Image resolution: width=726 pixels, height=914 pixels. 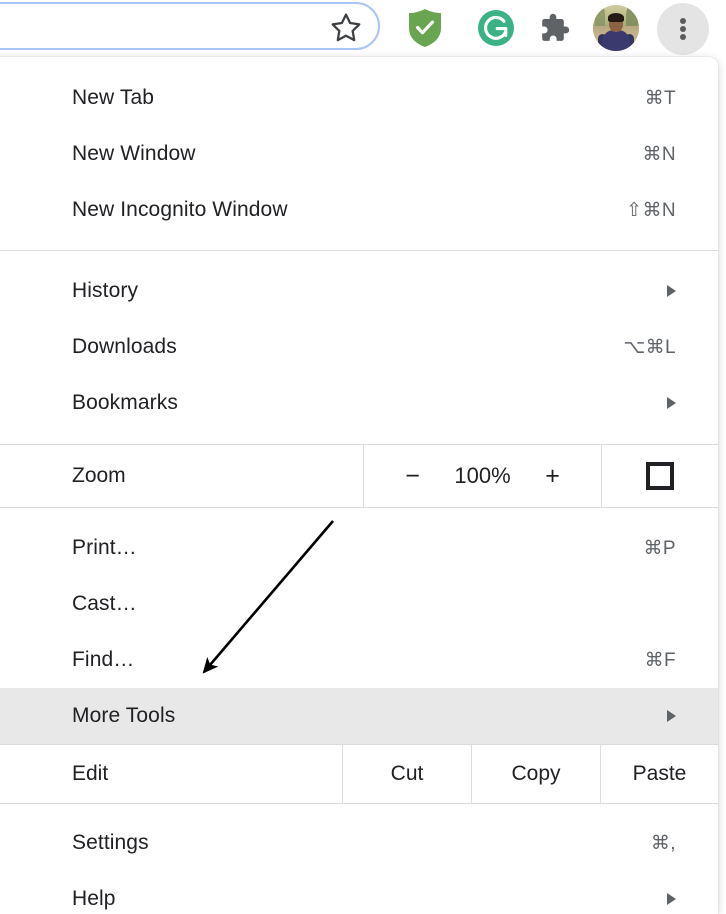 I want to click on menu-item-label: New Window, so click(x=134, y=153).